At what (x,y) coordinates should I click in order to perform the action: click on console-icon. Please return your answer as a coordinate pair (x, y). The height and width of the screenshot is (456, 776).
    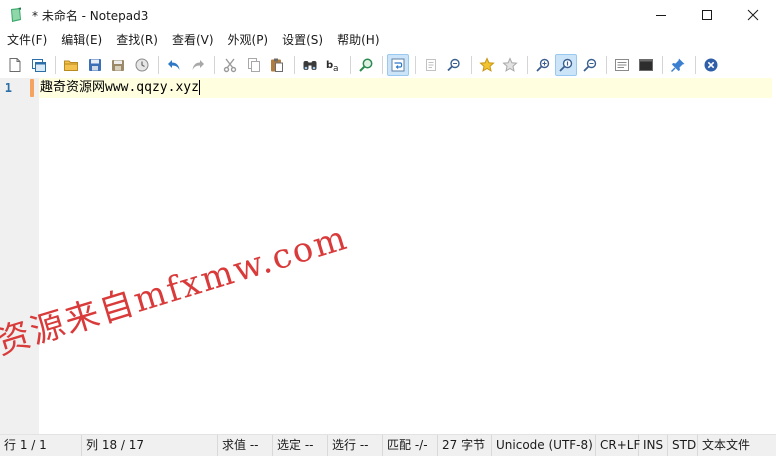
    Looking at the image, I should click on (645, 64).